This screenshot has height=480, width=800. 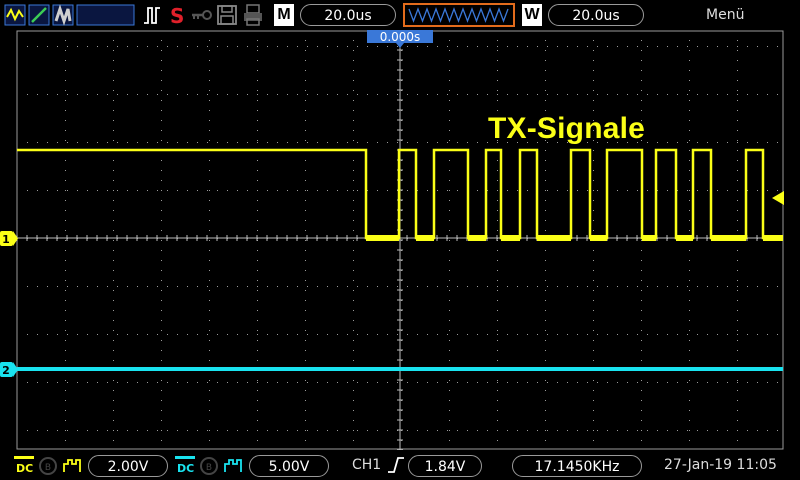 What do you see at coordinates (63, 15) in the screenshot?
I see `persistence-icon` at bounding box center [63, 15].